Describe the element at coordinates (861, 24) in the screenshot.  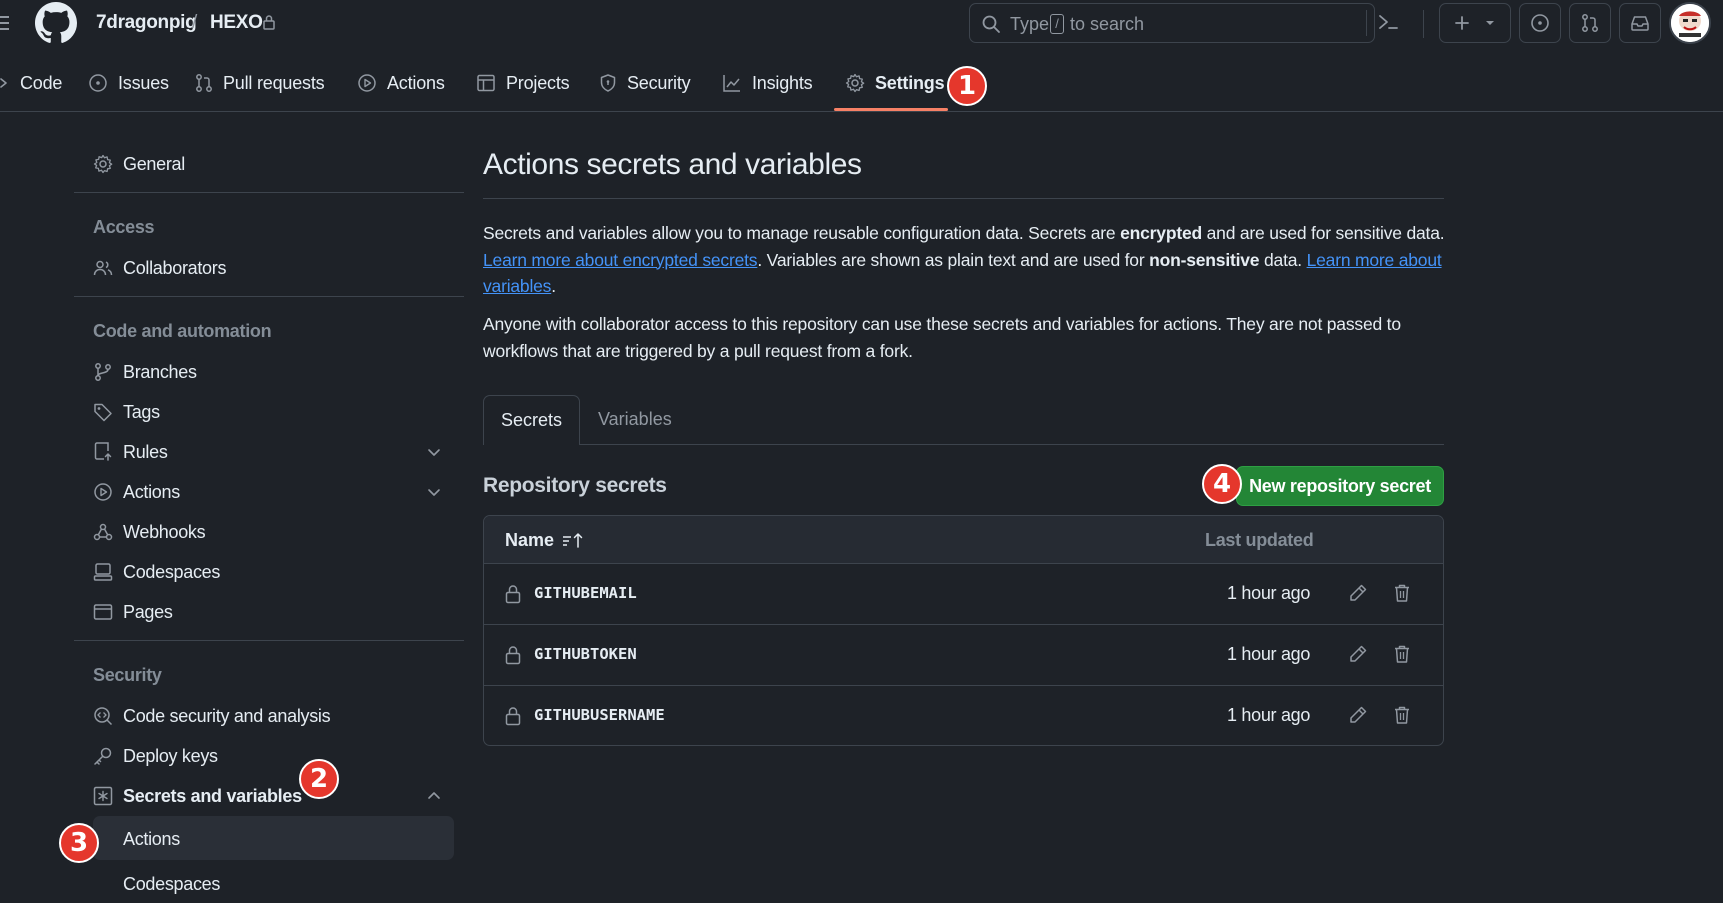
I see `top-header: 7dragonpig / HEXO Type / to search` at that location.